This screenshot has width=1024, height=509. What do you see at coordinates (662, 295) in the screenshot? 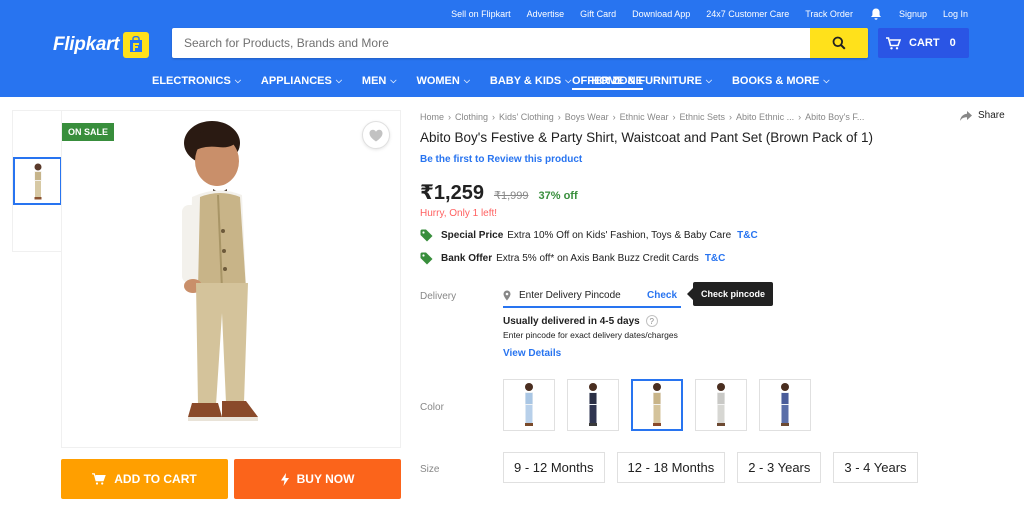
I see `check-pincode-button: Check` at bounding box center [662, 295].